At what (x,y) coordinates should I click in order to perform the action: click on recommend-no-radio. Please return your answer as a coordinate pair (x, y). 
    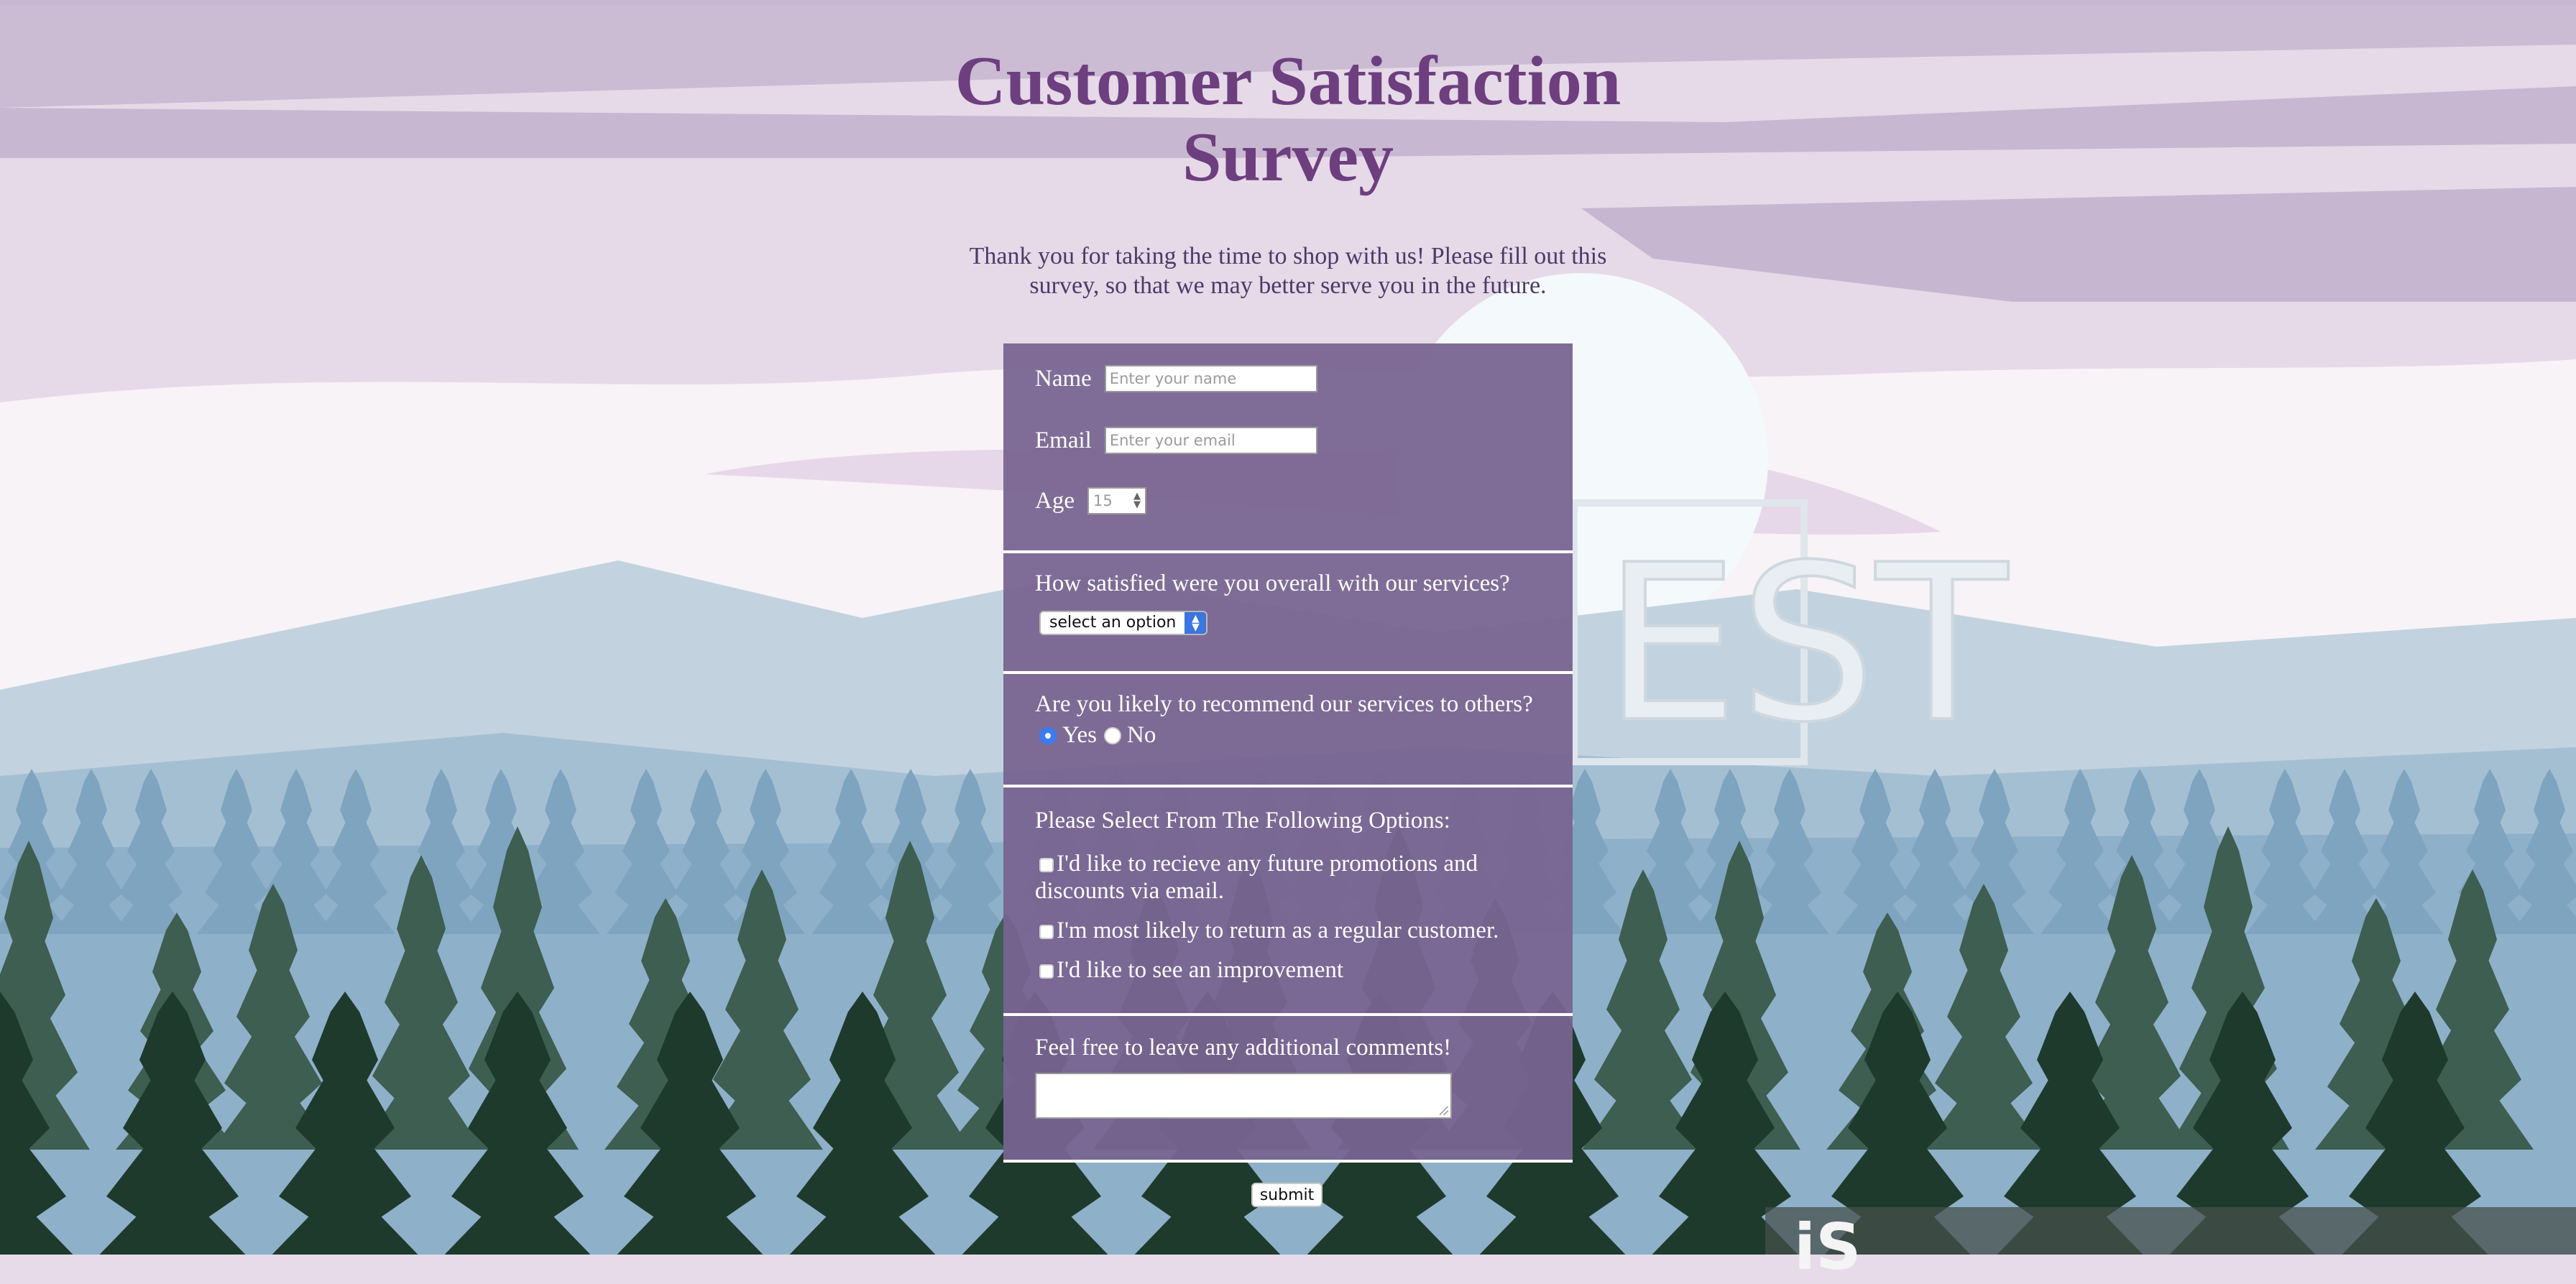
    Looking at the image, I should click on (1113, 735).